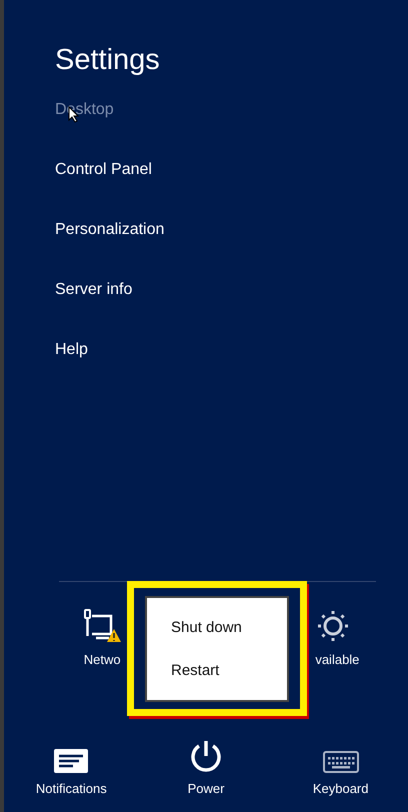  What do you see at coordinates (340, 788) in the screenshot?
I see `tile-label: Keyboard` at bounding box center [340, 788].